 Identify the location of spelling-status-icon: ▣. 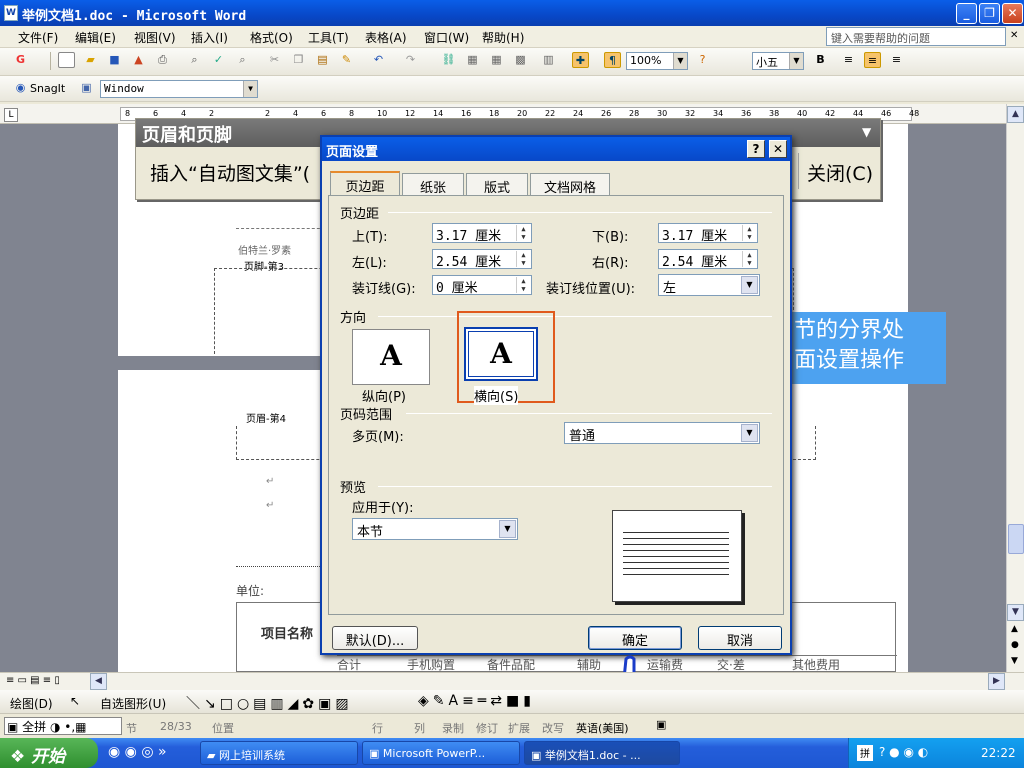
(661, 724).